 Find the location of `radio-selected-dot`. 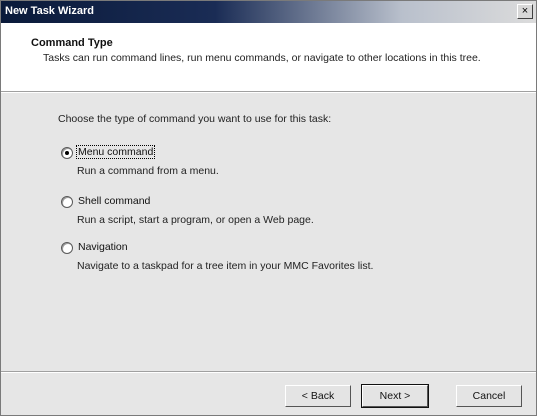

radio-selected-dot is located at coordinates (67, 153).